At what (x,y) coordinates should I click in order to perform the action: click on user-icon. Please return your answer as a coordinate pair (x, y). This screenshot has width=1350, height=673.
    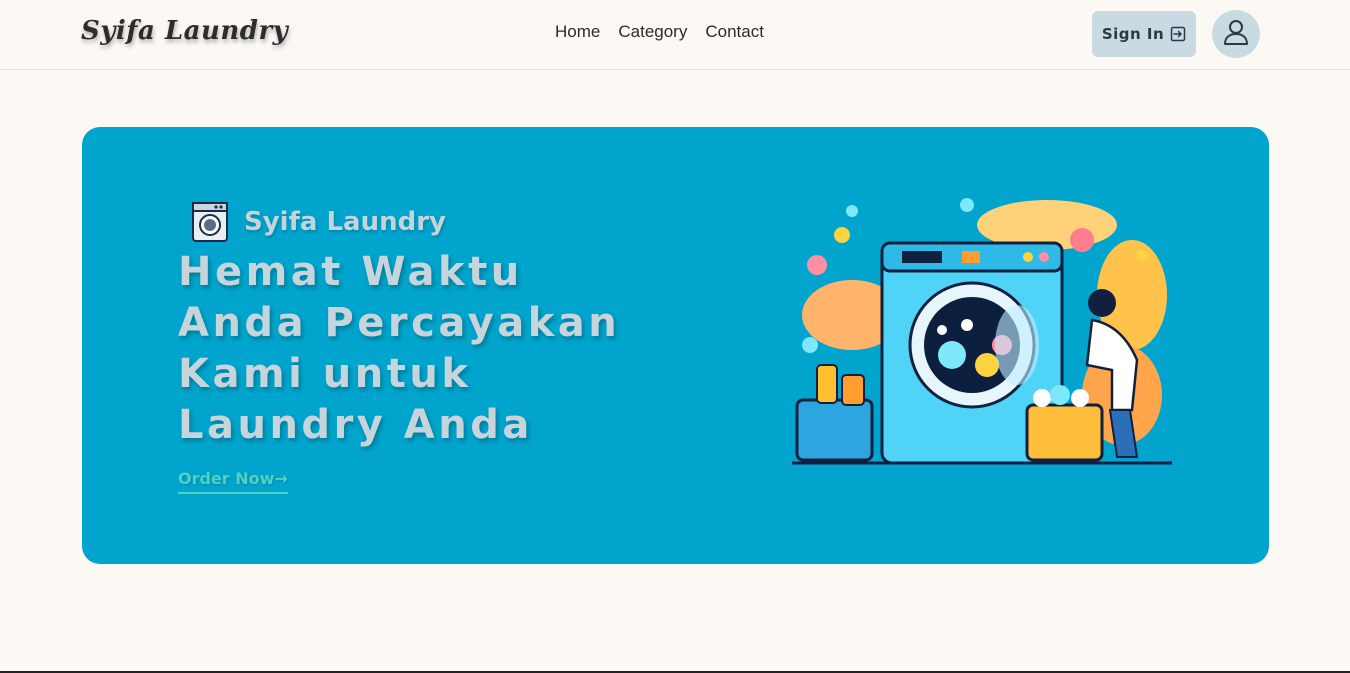
    Looking at the image, I should click on (1236, 34).